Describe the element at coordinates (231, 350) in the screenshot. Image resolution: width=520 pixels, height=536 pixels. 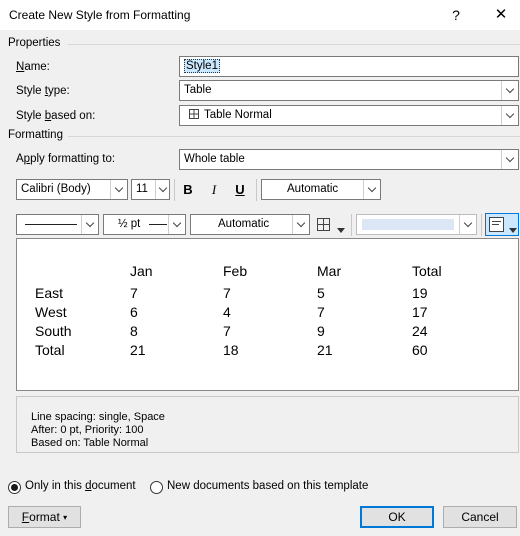
I see `preview-cell: 18` at that location.